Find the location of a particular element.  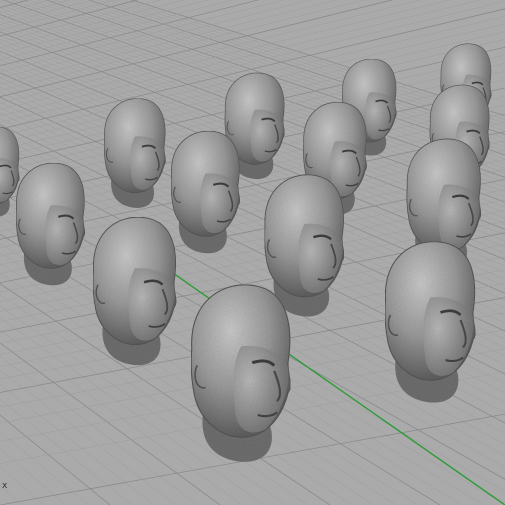

axis-label: x is located at coordinates (5, 486).